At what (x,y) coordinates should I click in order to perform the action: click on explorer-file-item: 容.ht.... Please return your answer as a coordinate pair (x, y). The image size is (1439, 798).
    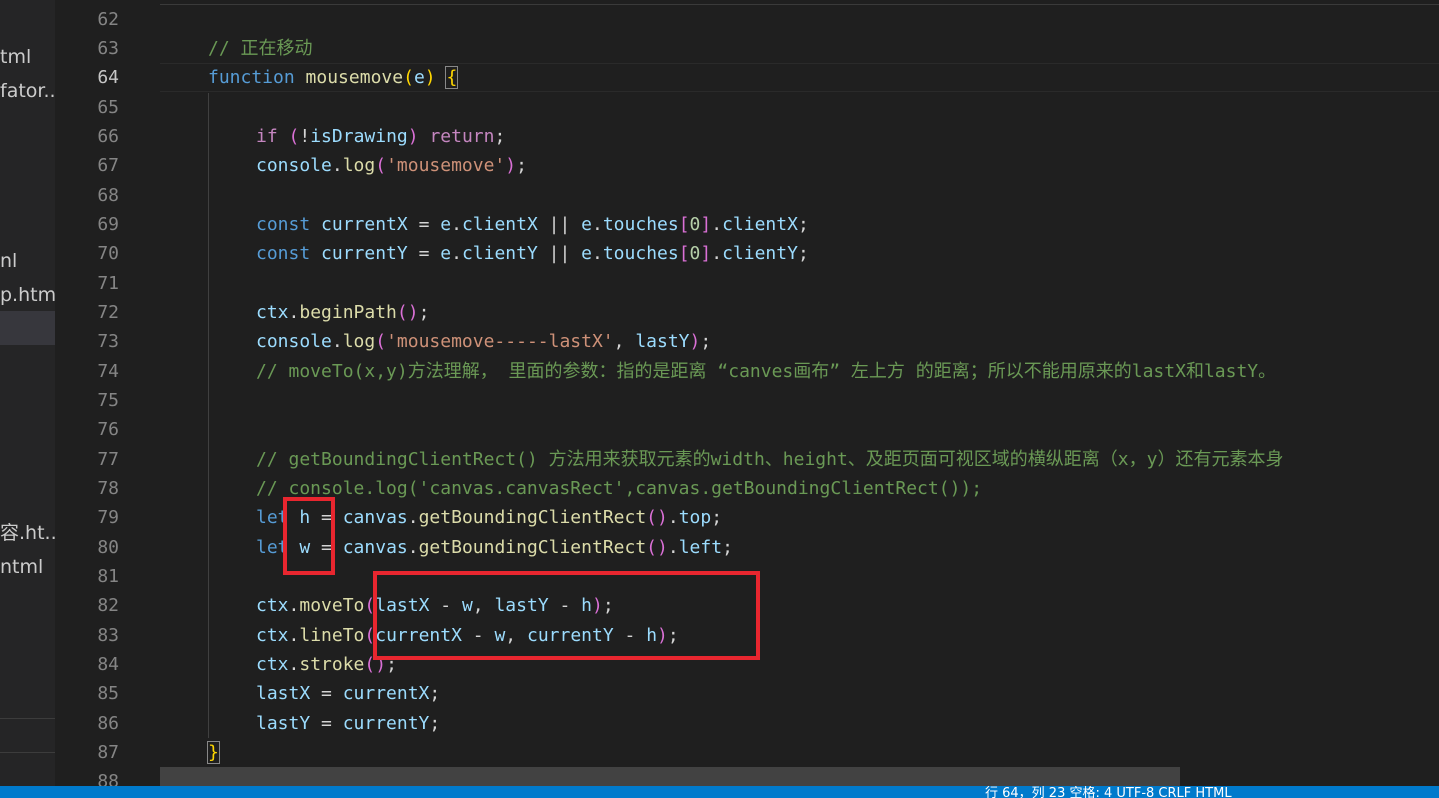
    Looking at the image, I should click on (27, 533).